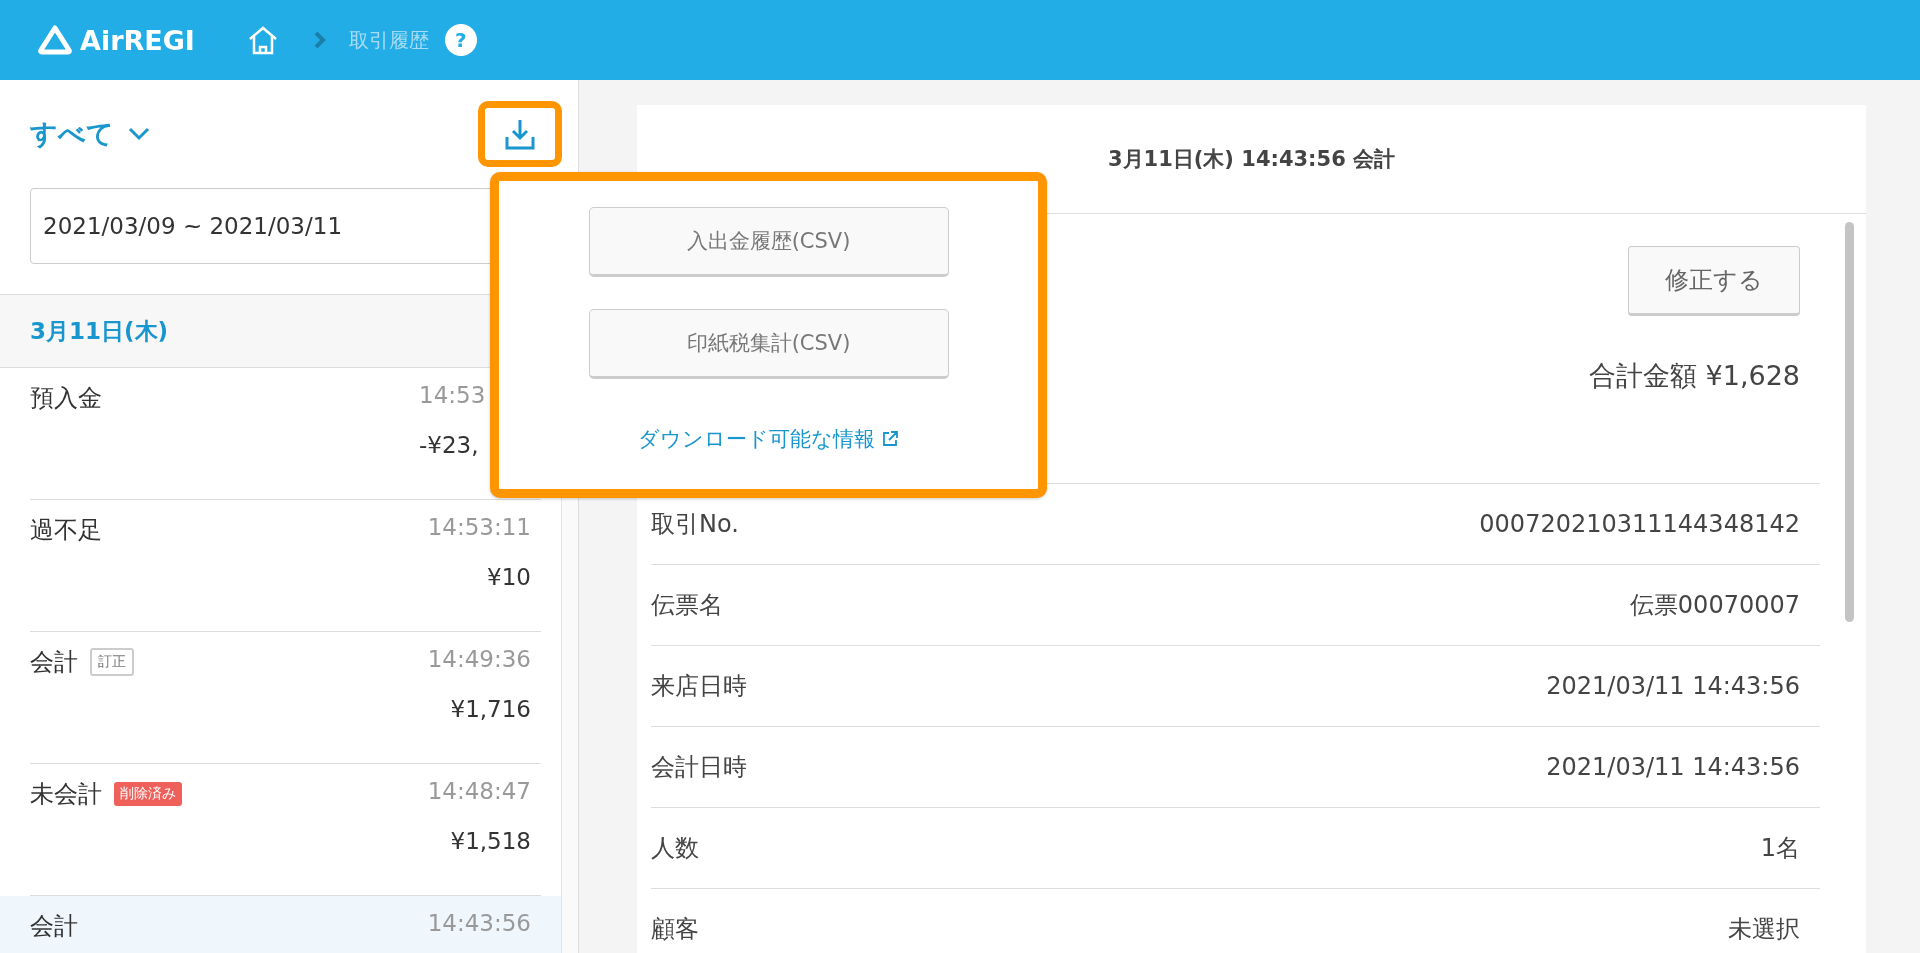  What do you see at coordinates (479, 792) in the screenshot?
I see `transaction-time: 14:48:47` at bounding box center [479, 792].